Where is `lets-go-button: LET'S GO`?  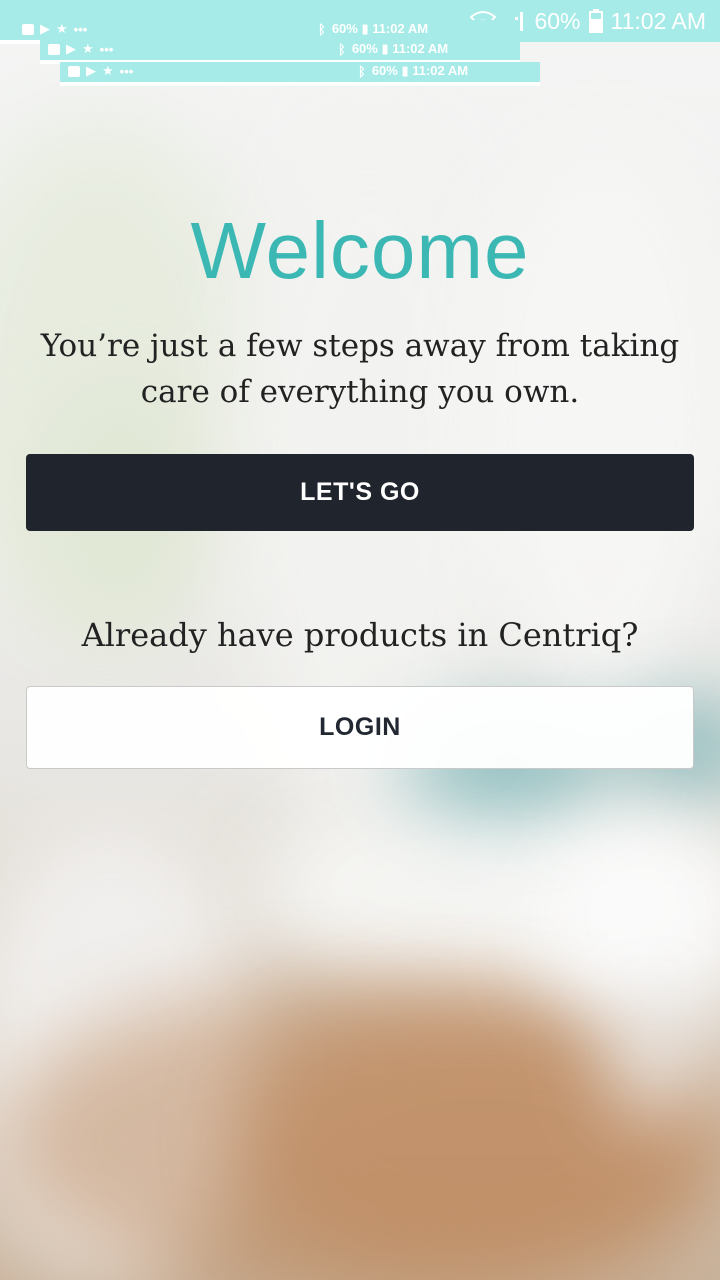 lets-go-button: LET'S GO is located at coordinates (360, 492).